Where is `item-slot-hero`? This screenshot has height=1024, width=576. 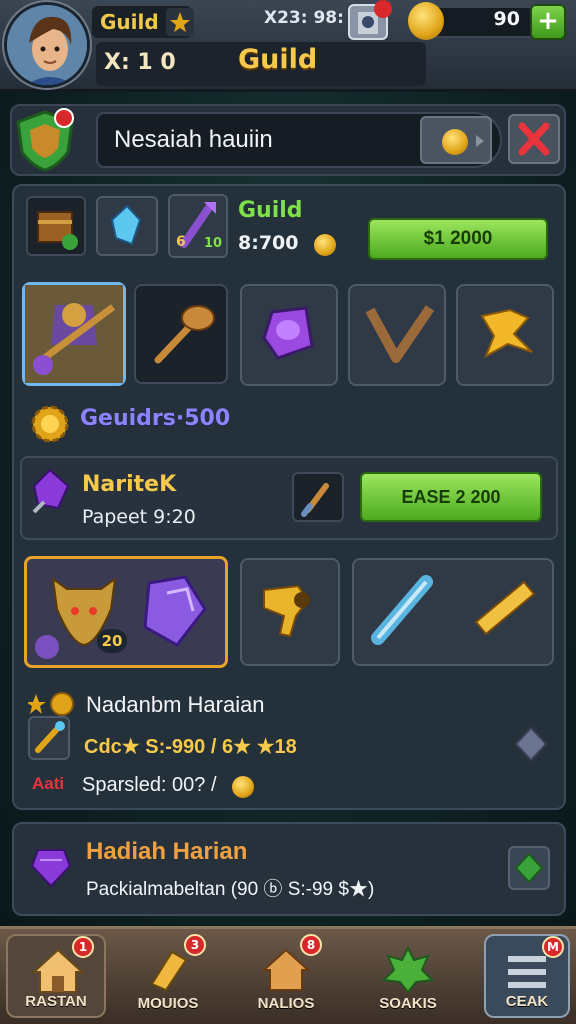 item-slot-hero is located at coordinates (74, 334).